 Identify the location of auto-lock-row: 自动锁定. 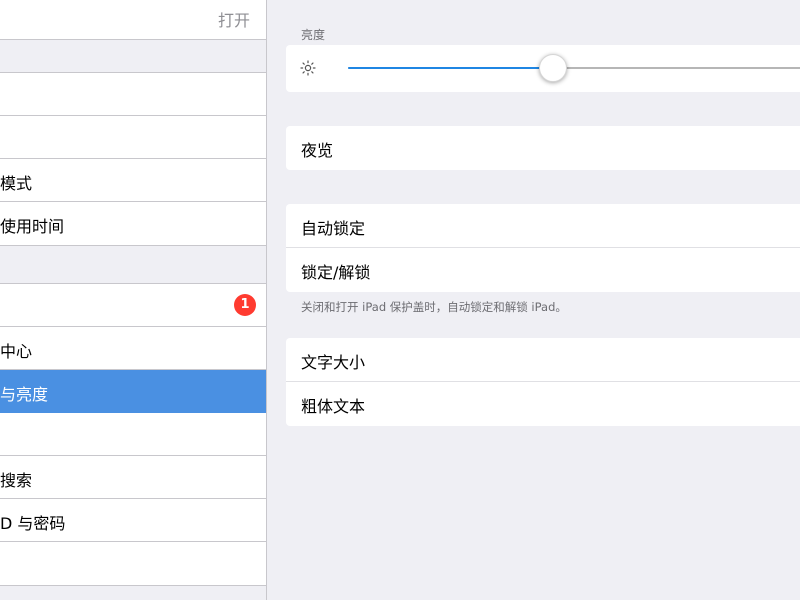
(543, 226).